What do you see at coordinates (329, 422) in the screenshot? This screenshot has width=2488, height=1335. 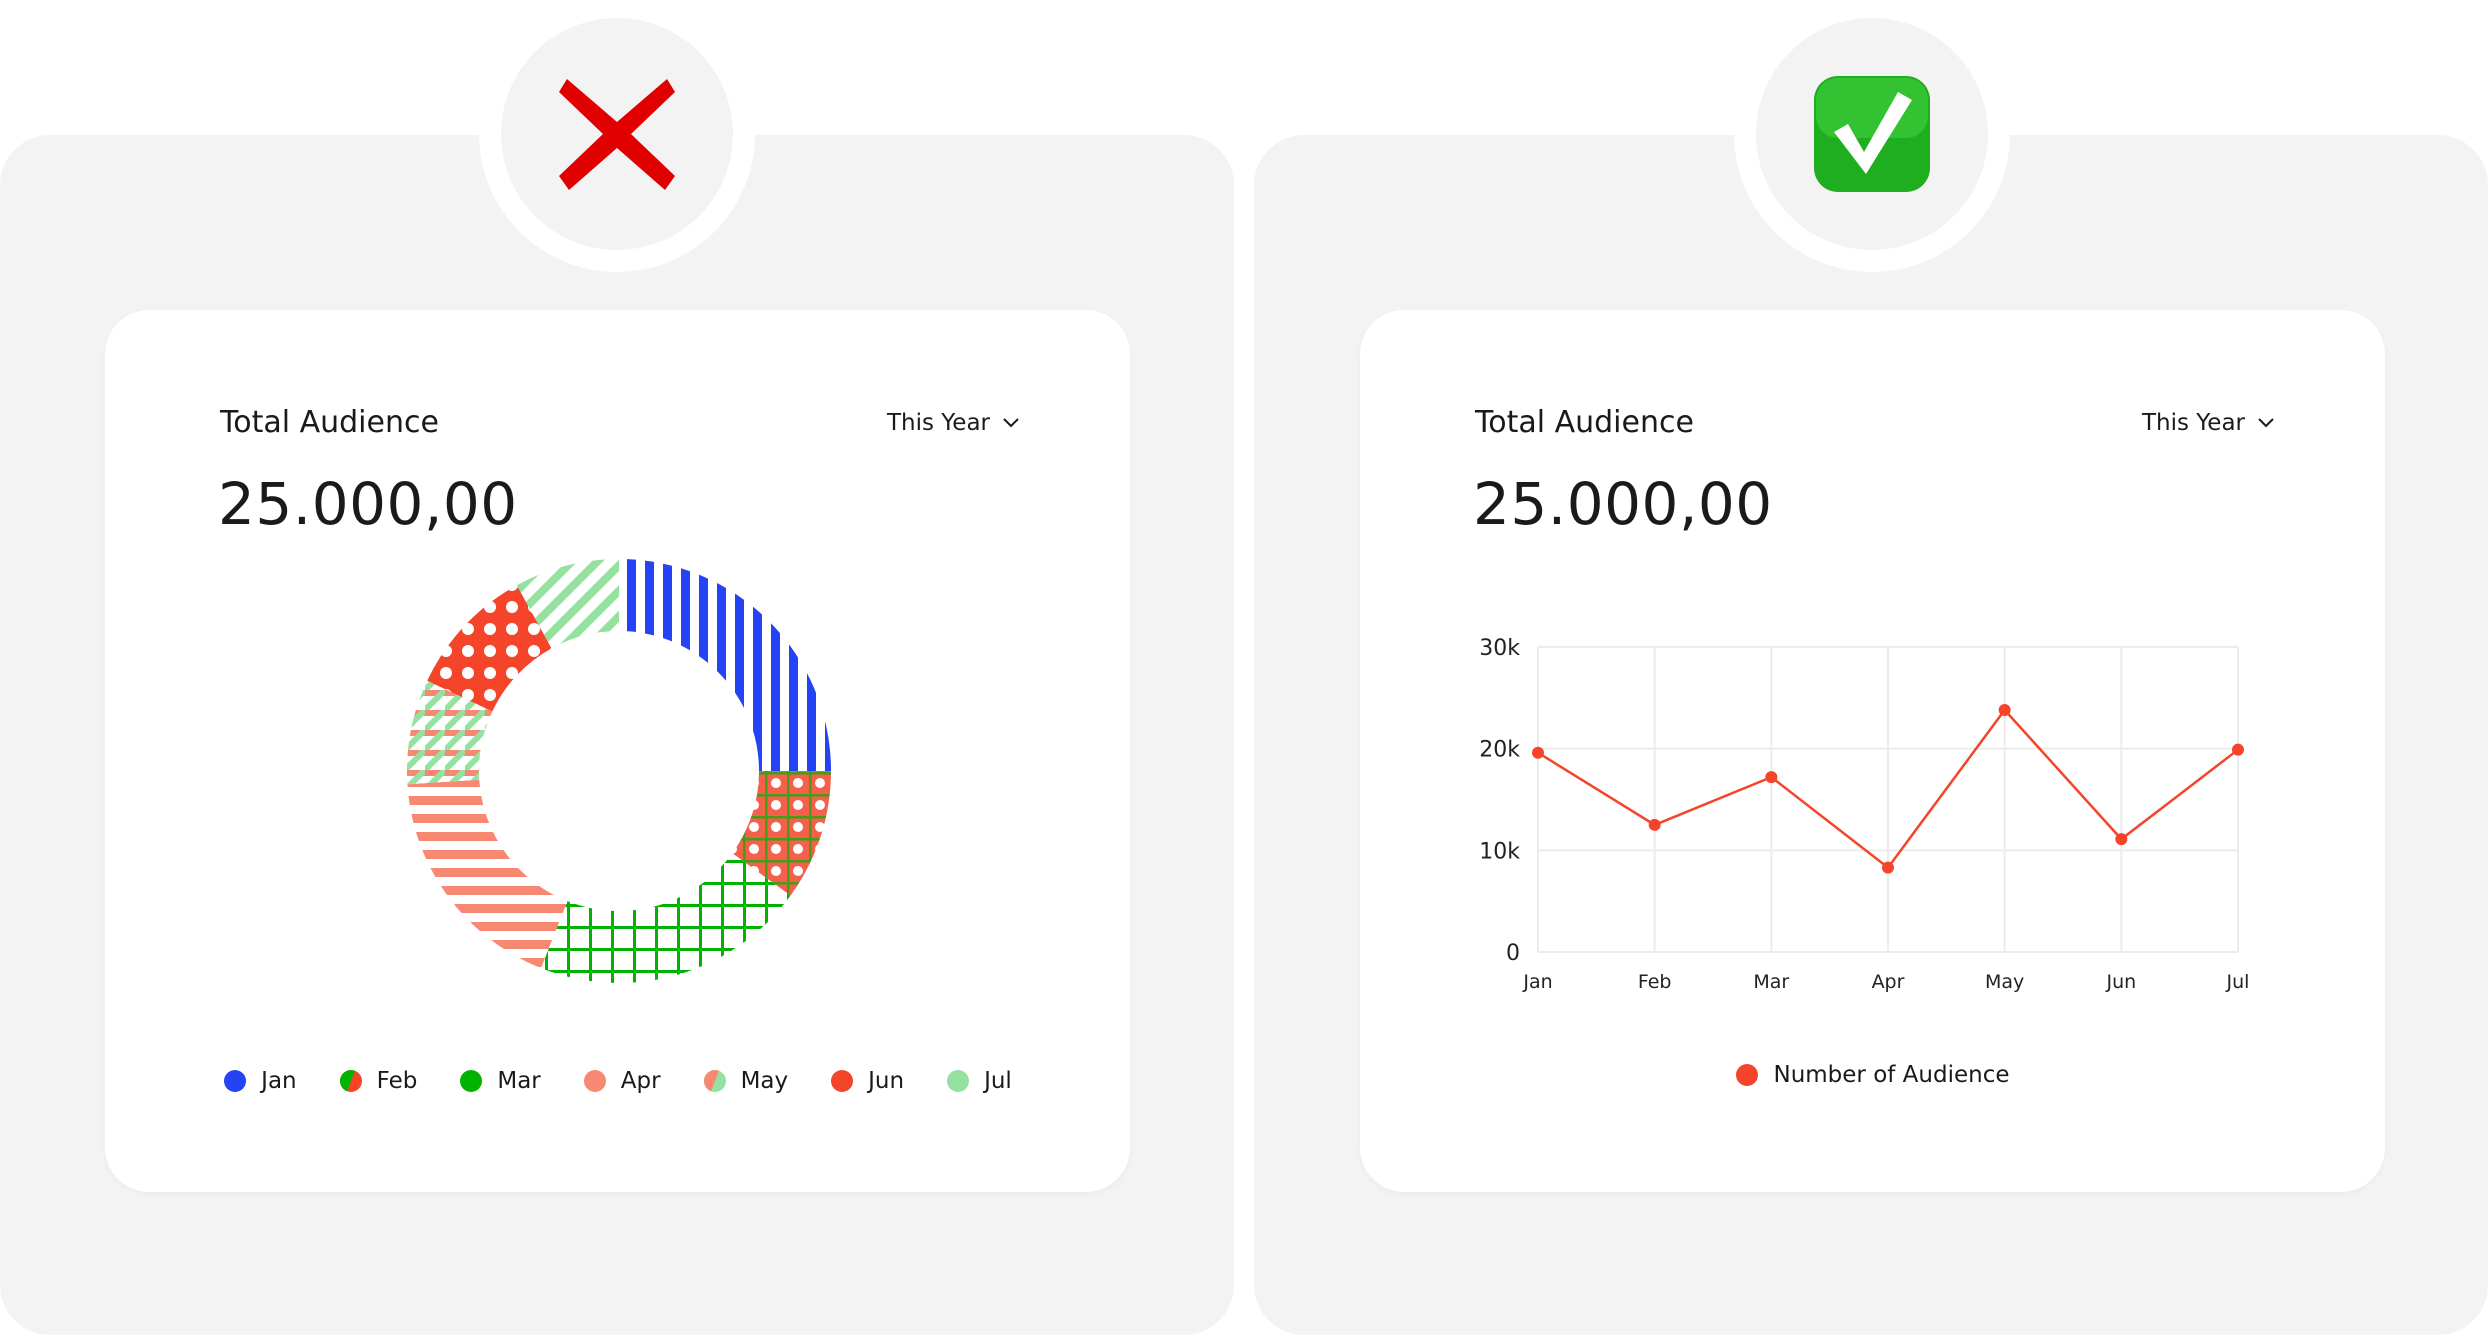 I see `card-title: Total Audience` at bounding box center [329, 422].